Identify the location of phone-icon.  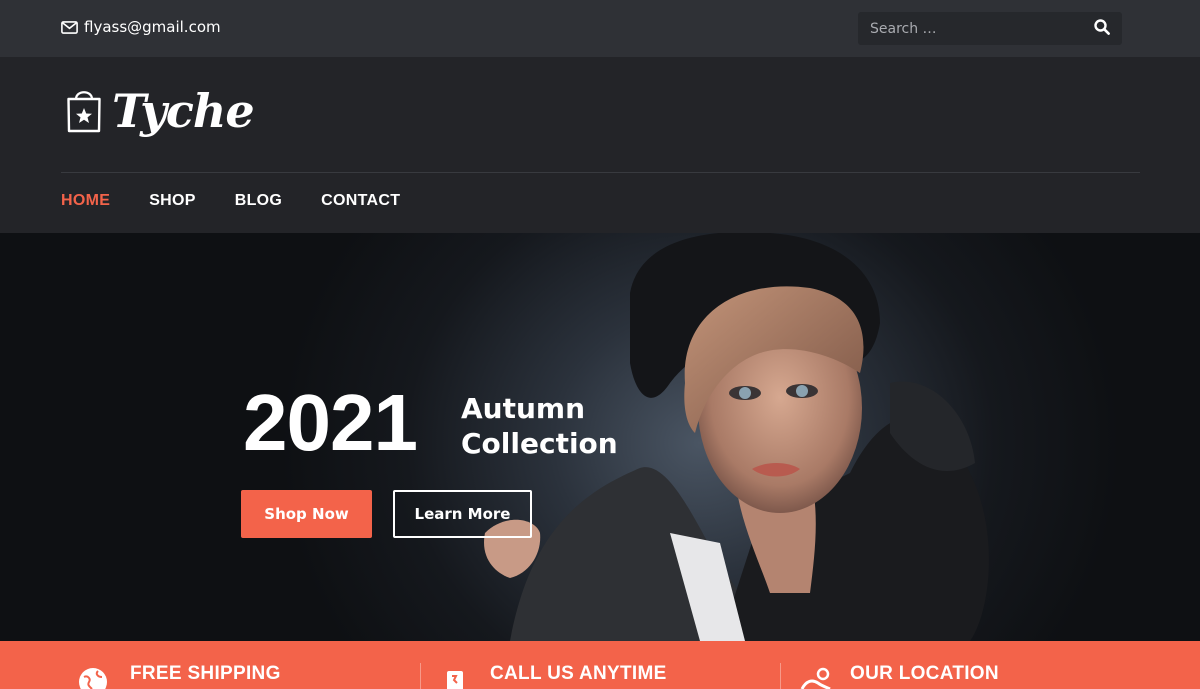
(455, 678).